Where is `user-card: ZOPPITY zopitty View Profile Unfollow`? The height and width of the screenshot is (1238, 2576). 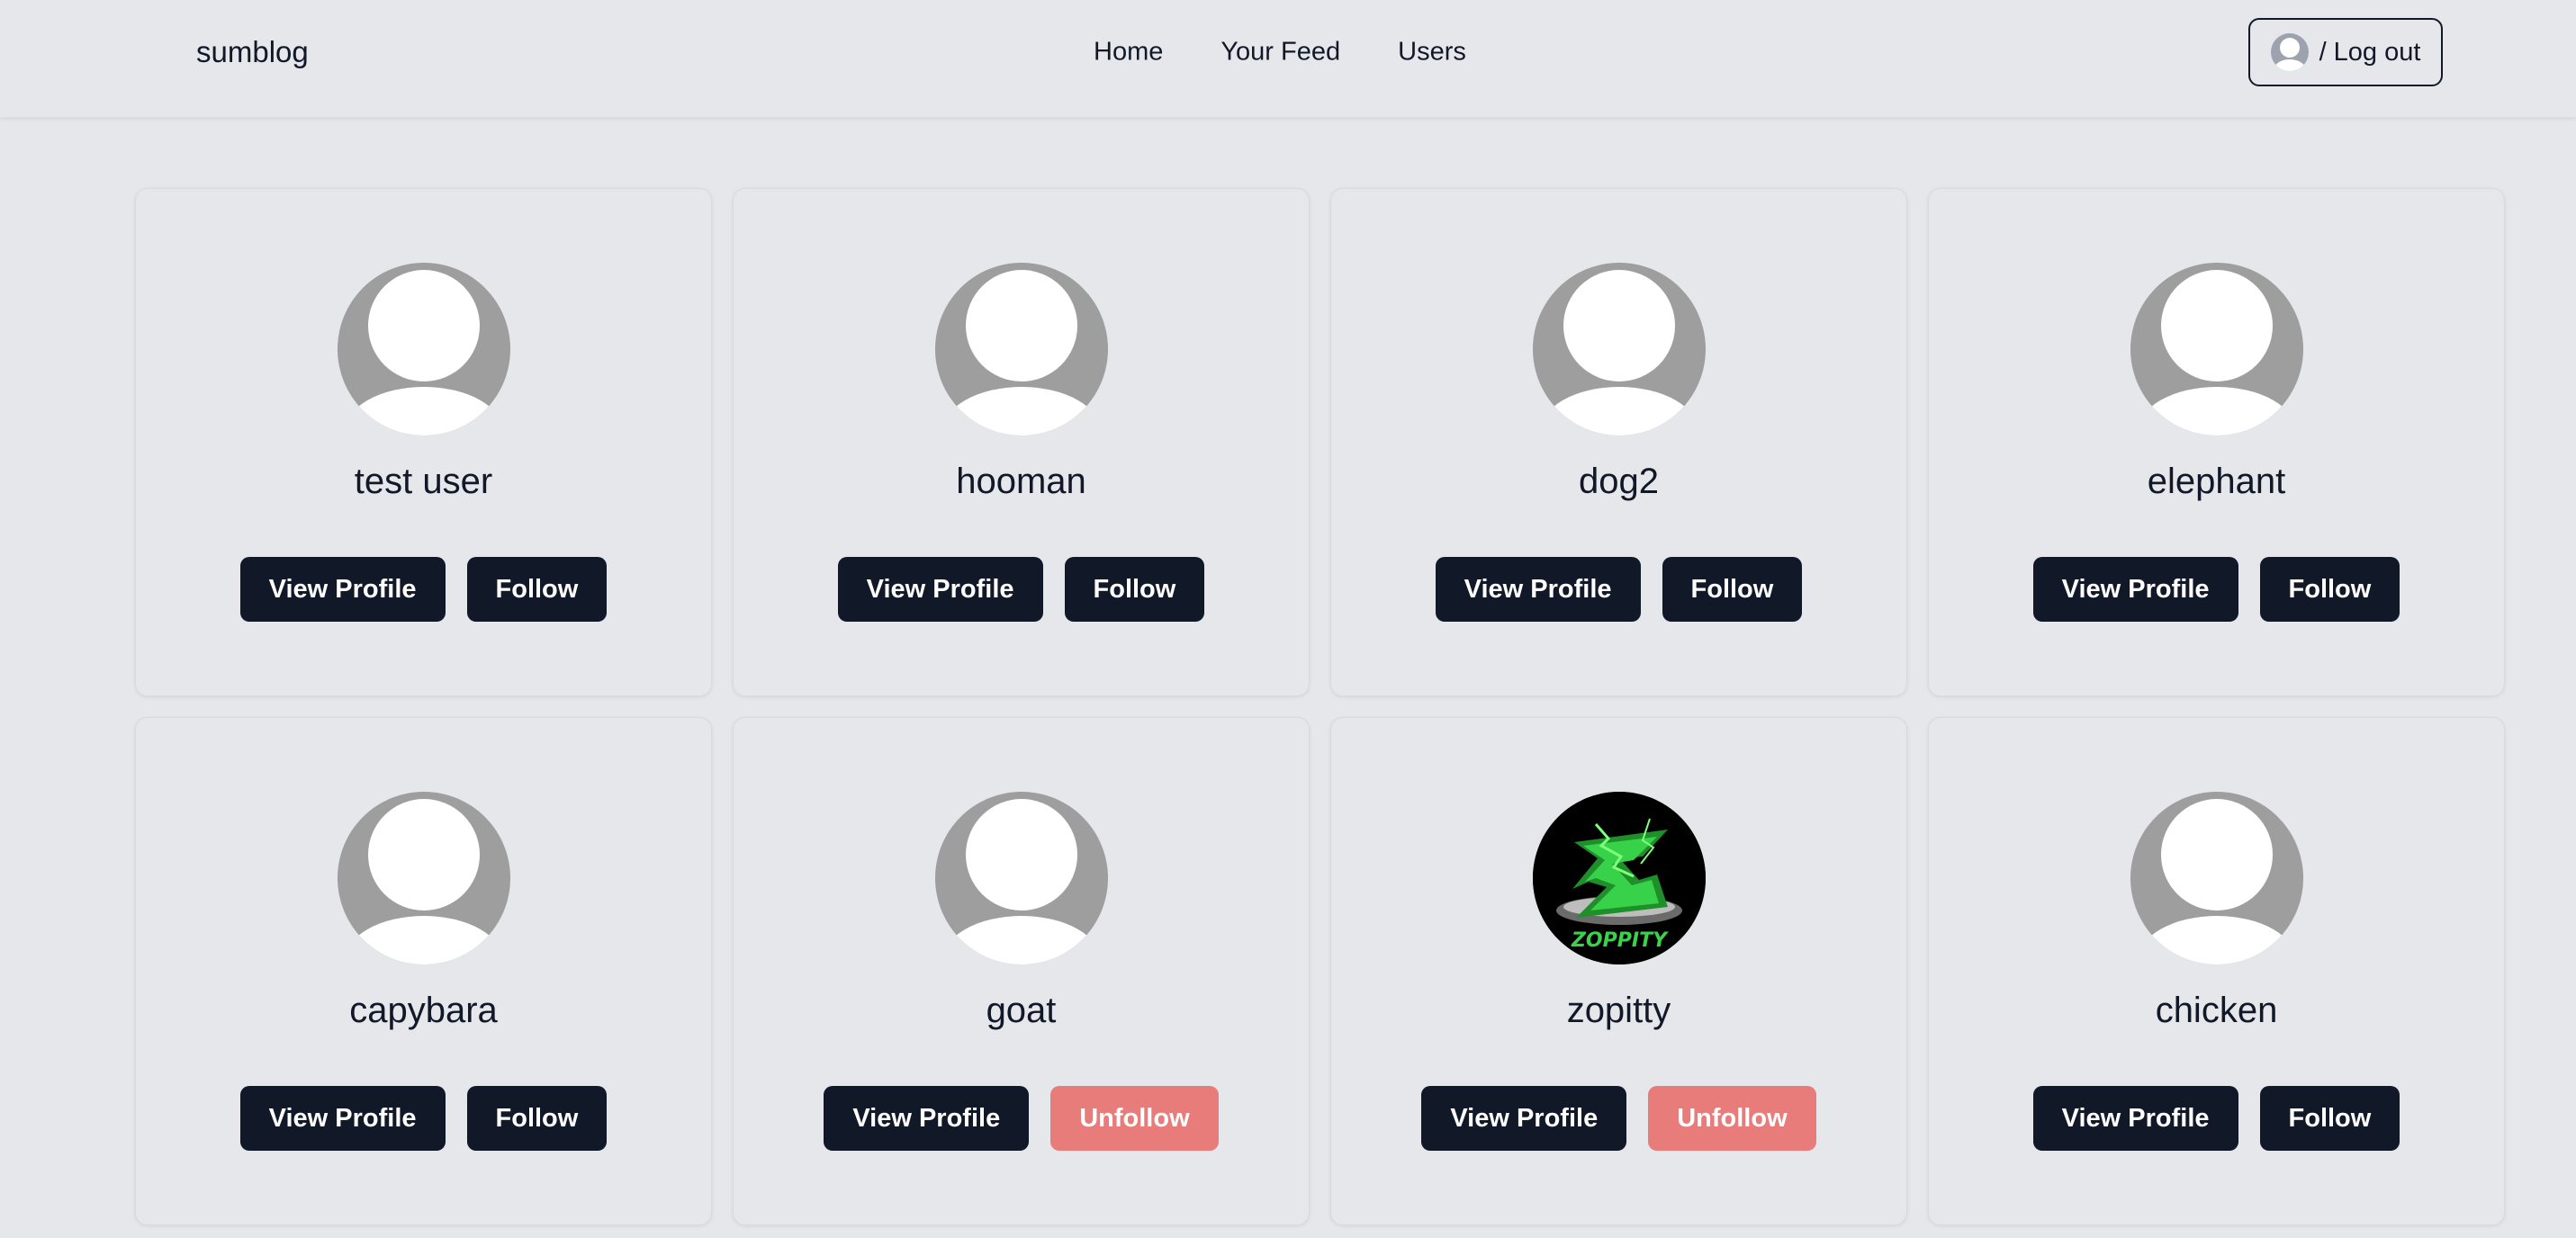
user-card: ZOPPITY zopitty View Profile Unfollow is located at coordinates (1618, 971).